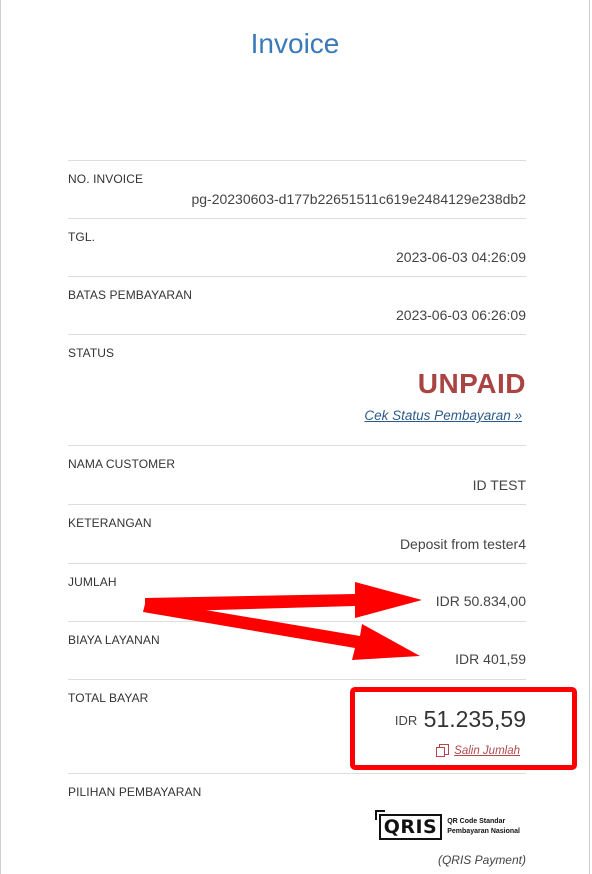 The width and height of the screenshot is (592, 874). I want to click on status-label: STATUS, so click(91, 353).